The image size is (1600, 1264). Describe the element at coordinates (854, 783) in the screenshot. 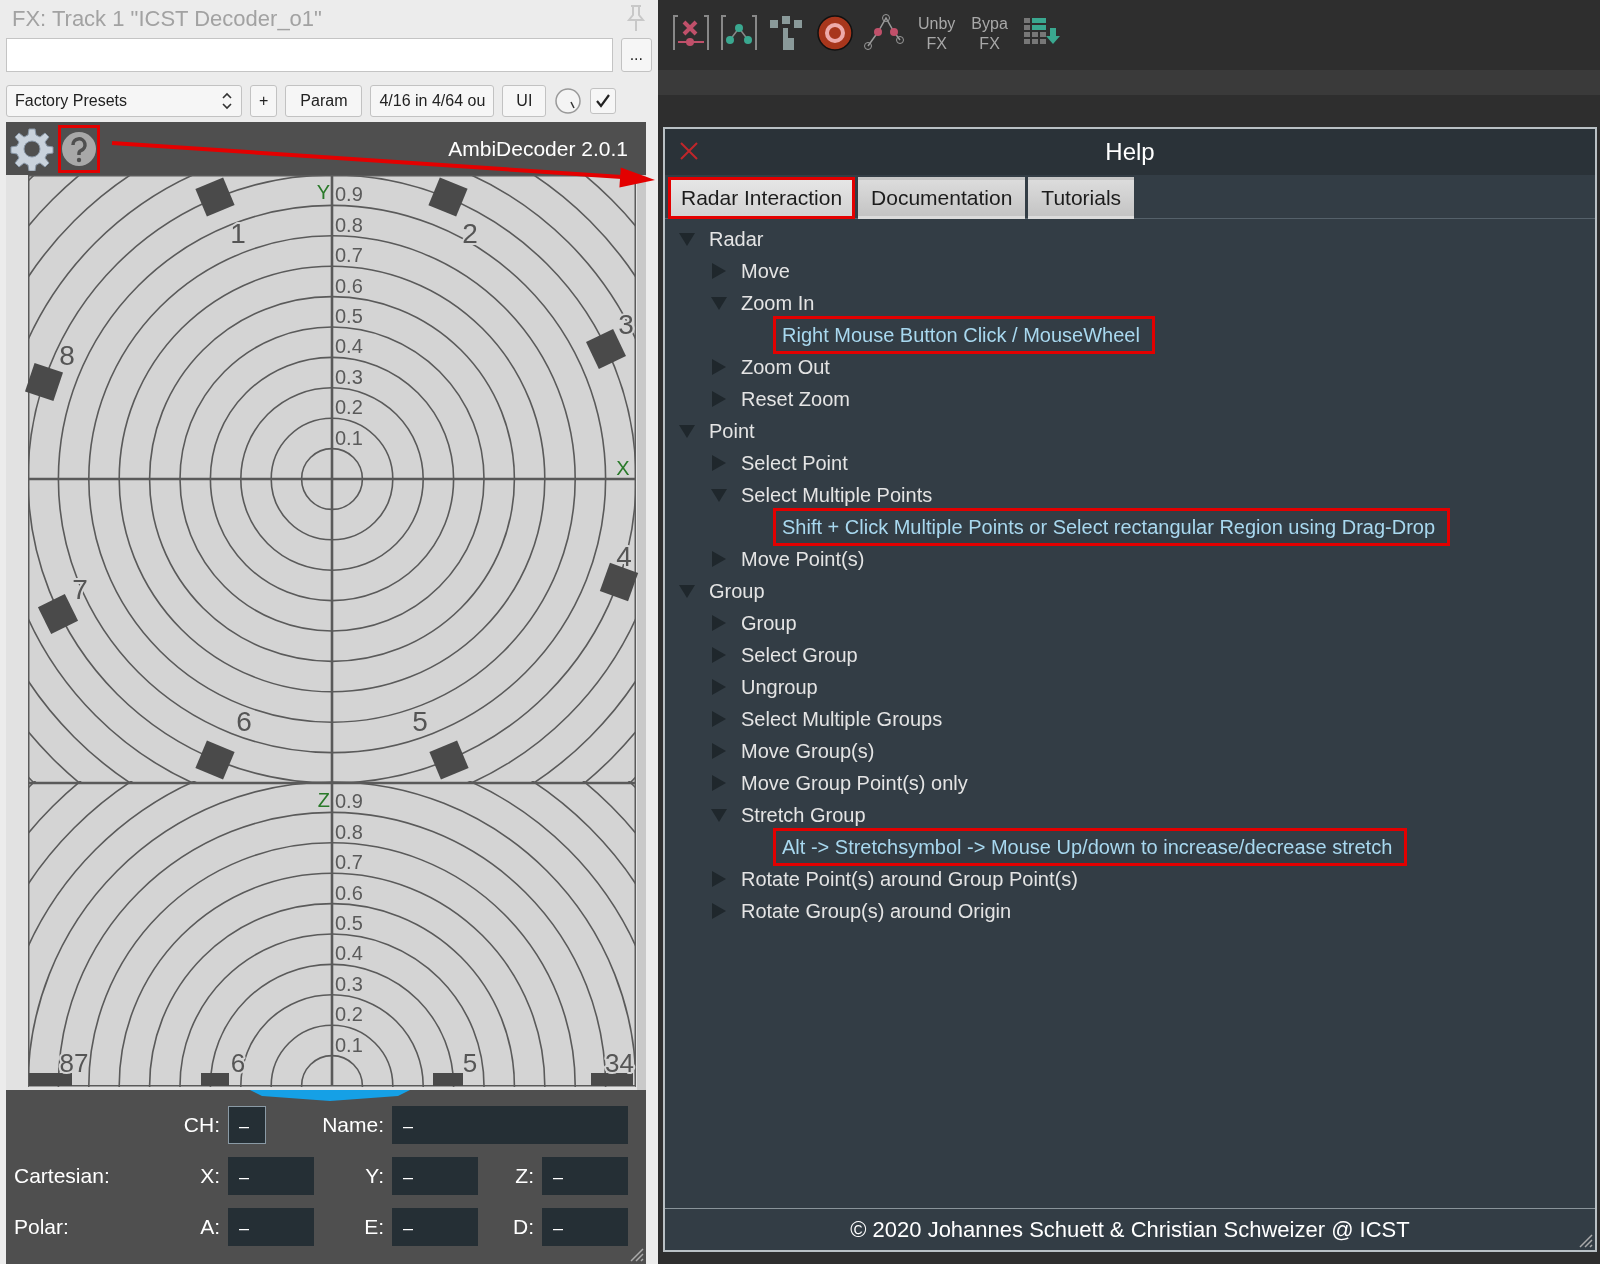

I see `tree-item: Move Group Point(s) only` at that location.